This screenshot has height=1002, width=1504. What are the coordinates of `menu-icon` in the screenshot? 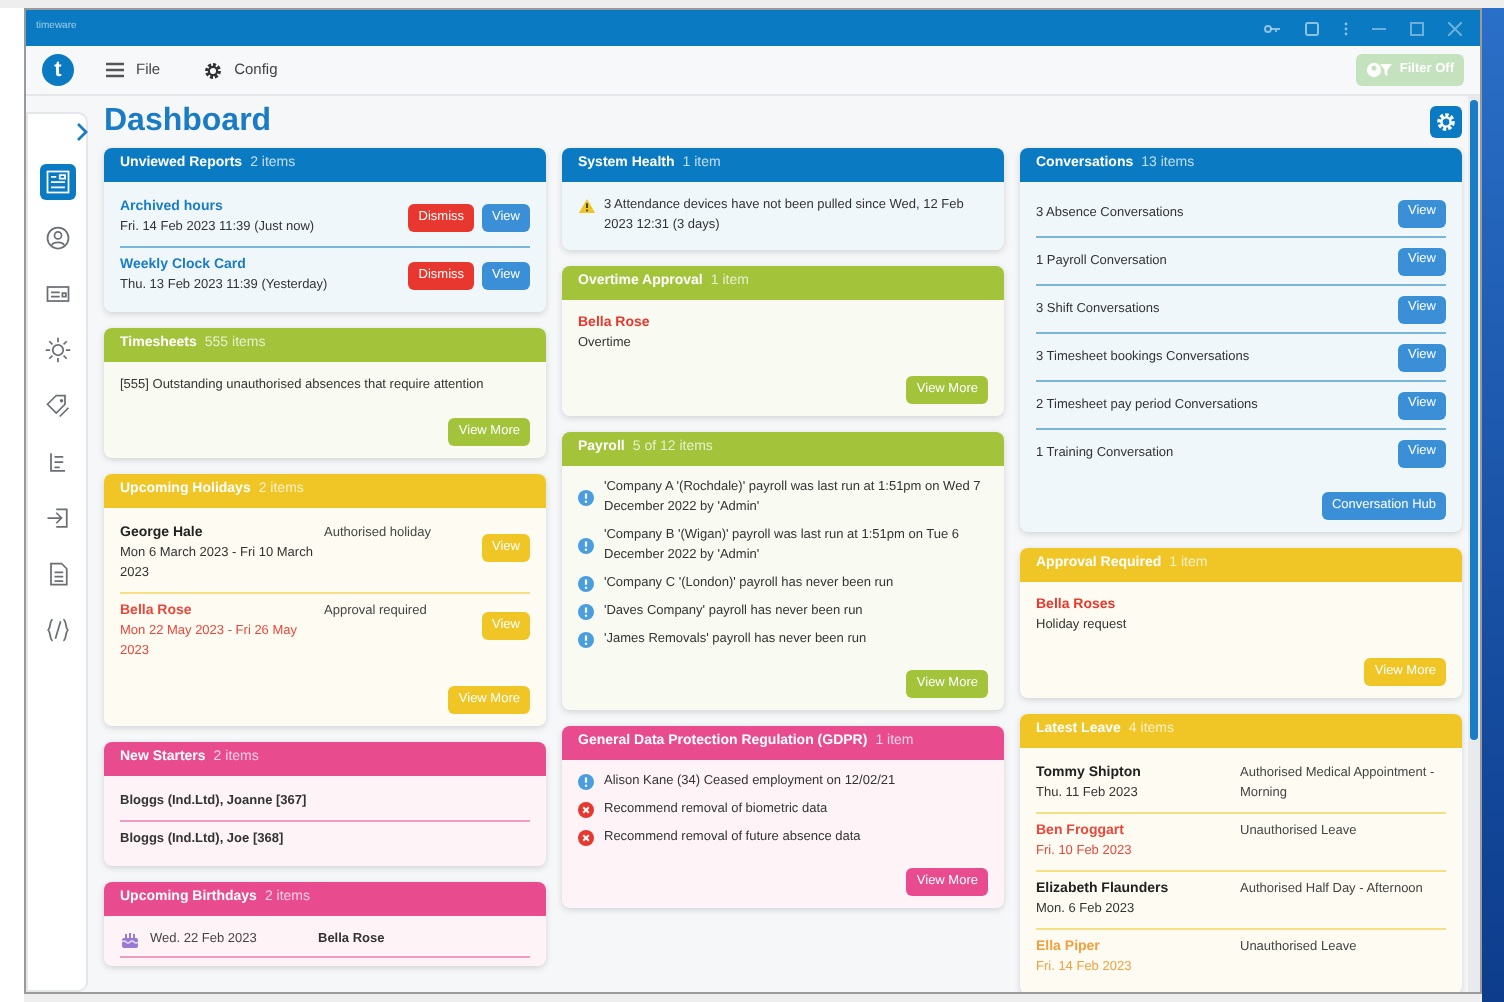 It's located at (115, 70).